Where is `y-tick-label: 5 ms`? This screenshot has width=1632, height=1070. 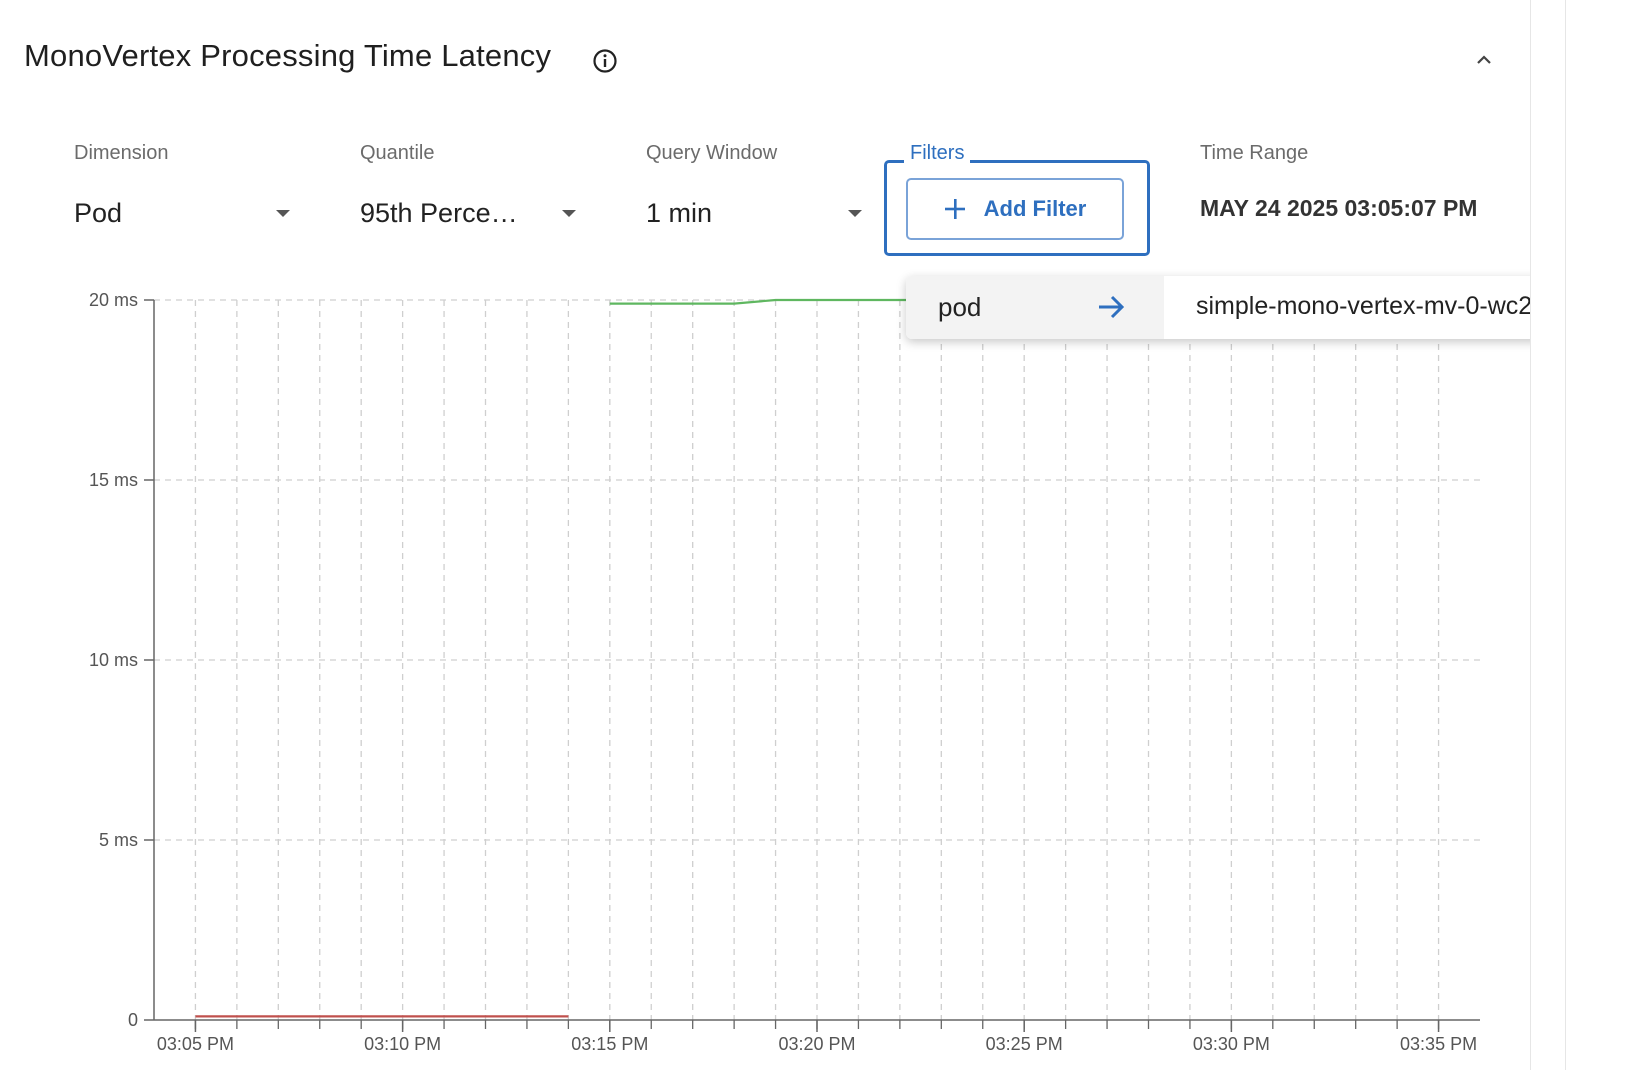 y-tick-label: 5 ms is located at coordinates (118, 840).